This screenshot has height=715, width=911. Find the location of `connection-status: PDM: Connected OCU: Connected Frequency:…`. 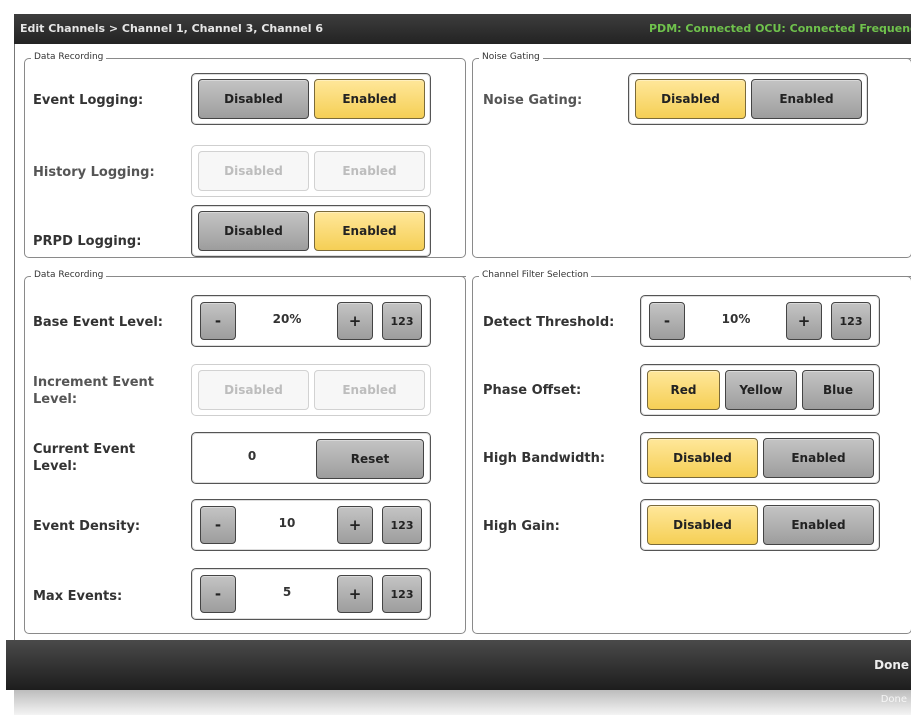

connection-status: PDM: Connected OCU: Connected Frequency:… is located at coordinates (780, 28).